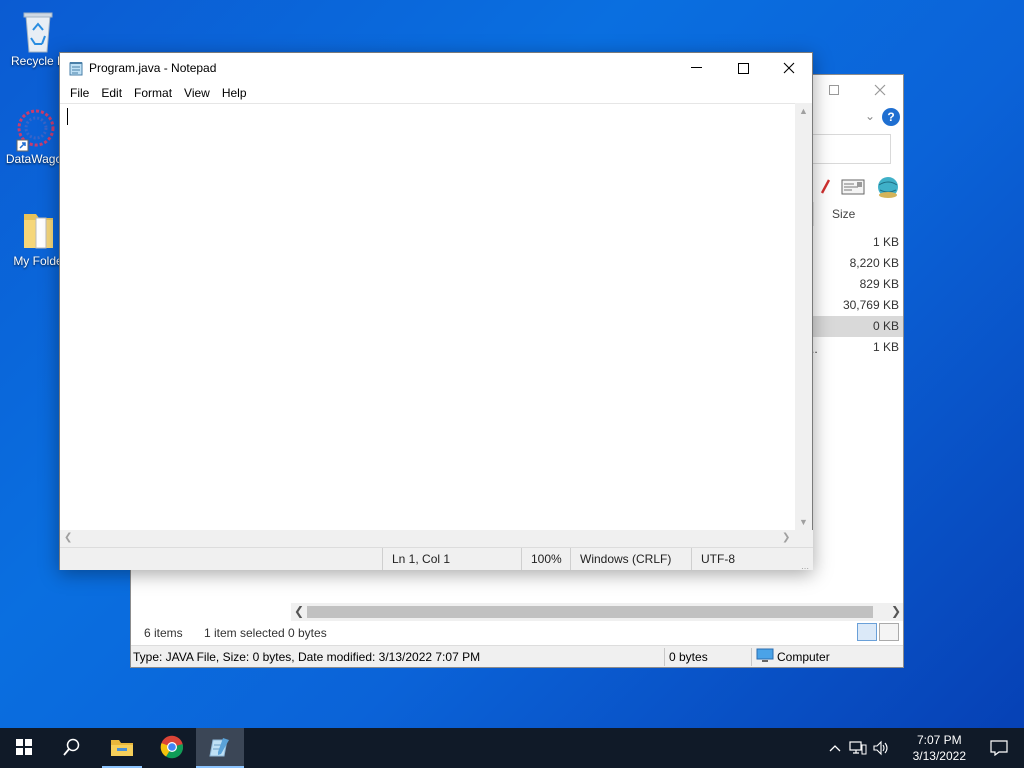 The width and height of the screenshot is (1024, 768). I want to click on taskbar-file-explorer, so click(122, 748).